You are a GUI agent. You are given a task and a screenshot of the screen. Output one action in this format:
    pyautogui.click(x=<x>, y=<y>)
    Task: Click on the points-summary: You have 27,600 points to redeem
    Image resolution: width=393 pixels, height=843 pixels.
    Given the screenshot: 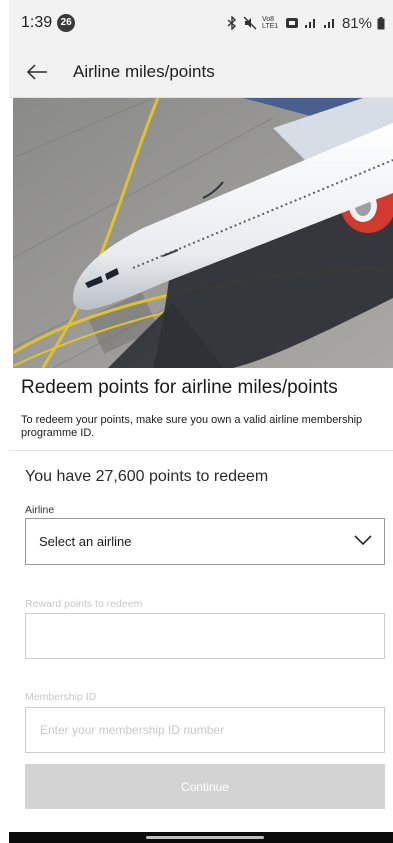 What is the action you would take?
    pyautogui.click(x=147, y=476)
    